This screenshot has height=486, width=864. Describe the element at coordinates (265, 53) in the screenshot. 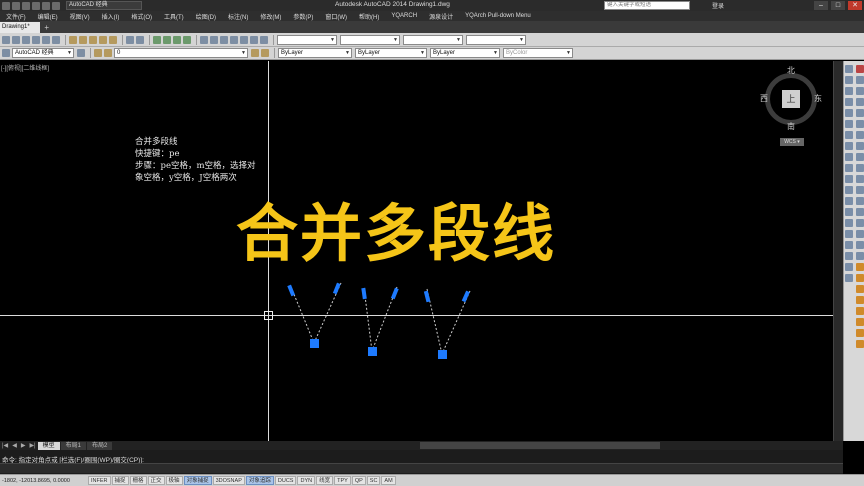

I see `layer-previous-icon` at that location.